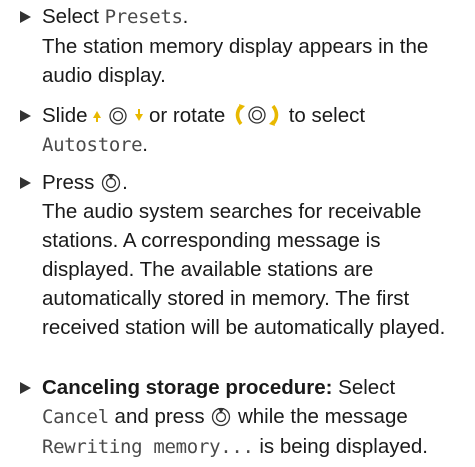  Describe the element at coordinates (143, 17) in the screenshot. I see `step-1-code: Presets` at that location.